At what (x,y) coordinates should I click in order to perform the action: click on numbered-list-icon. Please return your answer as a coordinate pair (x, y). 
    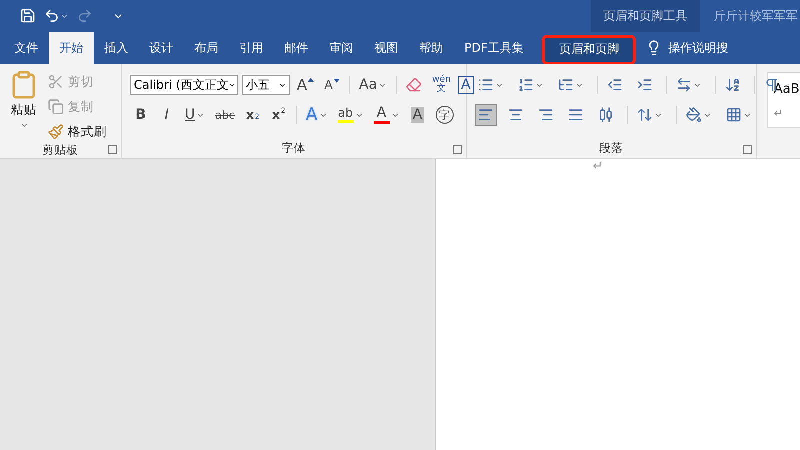
    Looking at the image, I should click on (526, 85).